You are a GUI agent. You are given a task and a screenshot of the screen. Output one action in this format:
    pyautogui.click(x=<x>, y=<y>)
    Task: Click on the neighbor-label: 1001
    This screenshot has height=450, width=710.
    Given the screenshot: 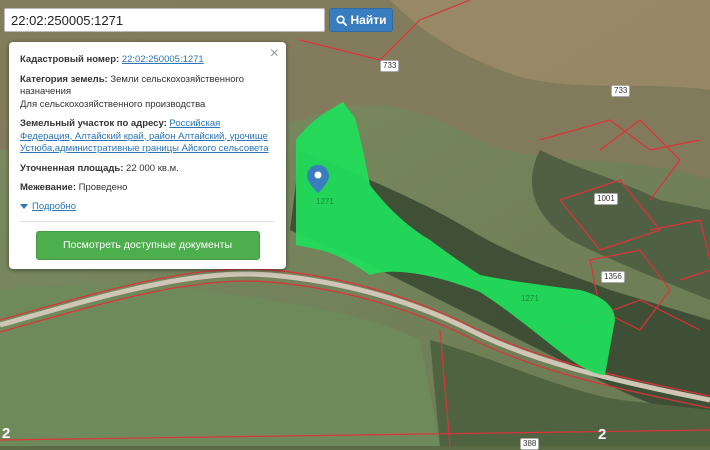 What is the action you would take?
    pyautogui.click(x=606, y=199)
    